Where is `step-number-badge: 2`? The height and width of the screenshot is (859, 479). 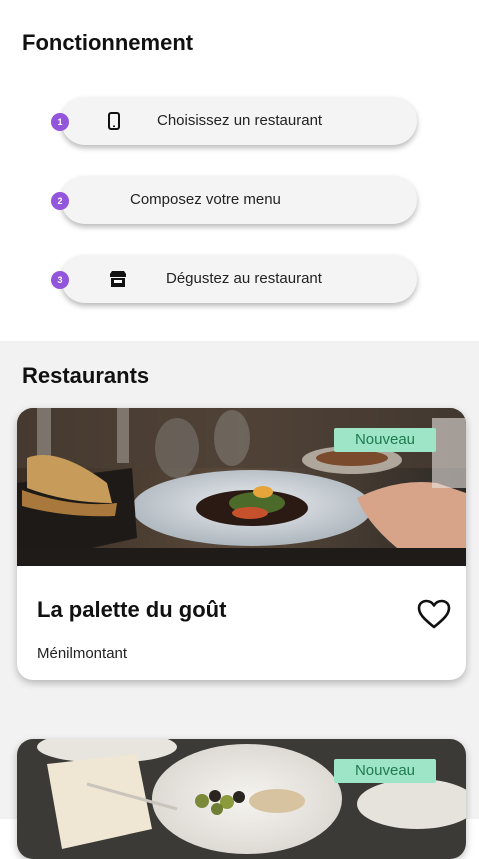
step-number-badge: 2 is located at coordinates (60, 201).